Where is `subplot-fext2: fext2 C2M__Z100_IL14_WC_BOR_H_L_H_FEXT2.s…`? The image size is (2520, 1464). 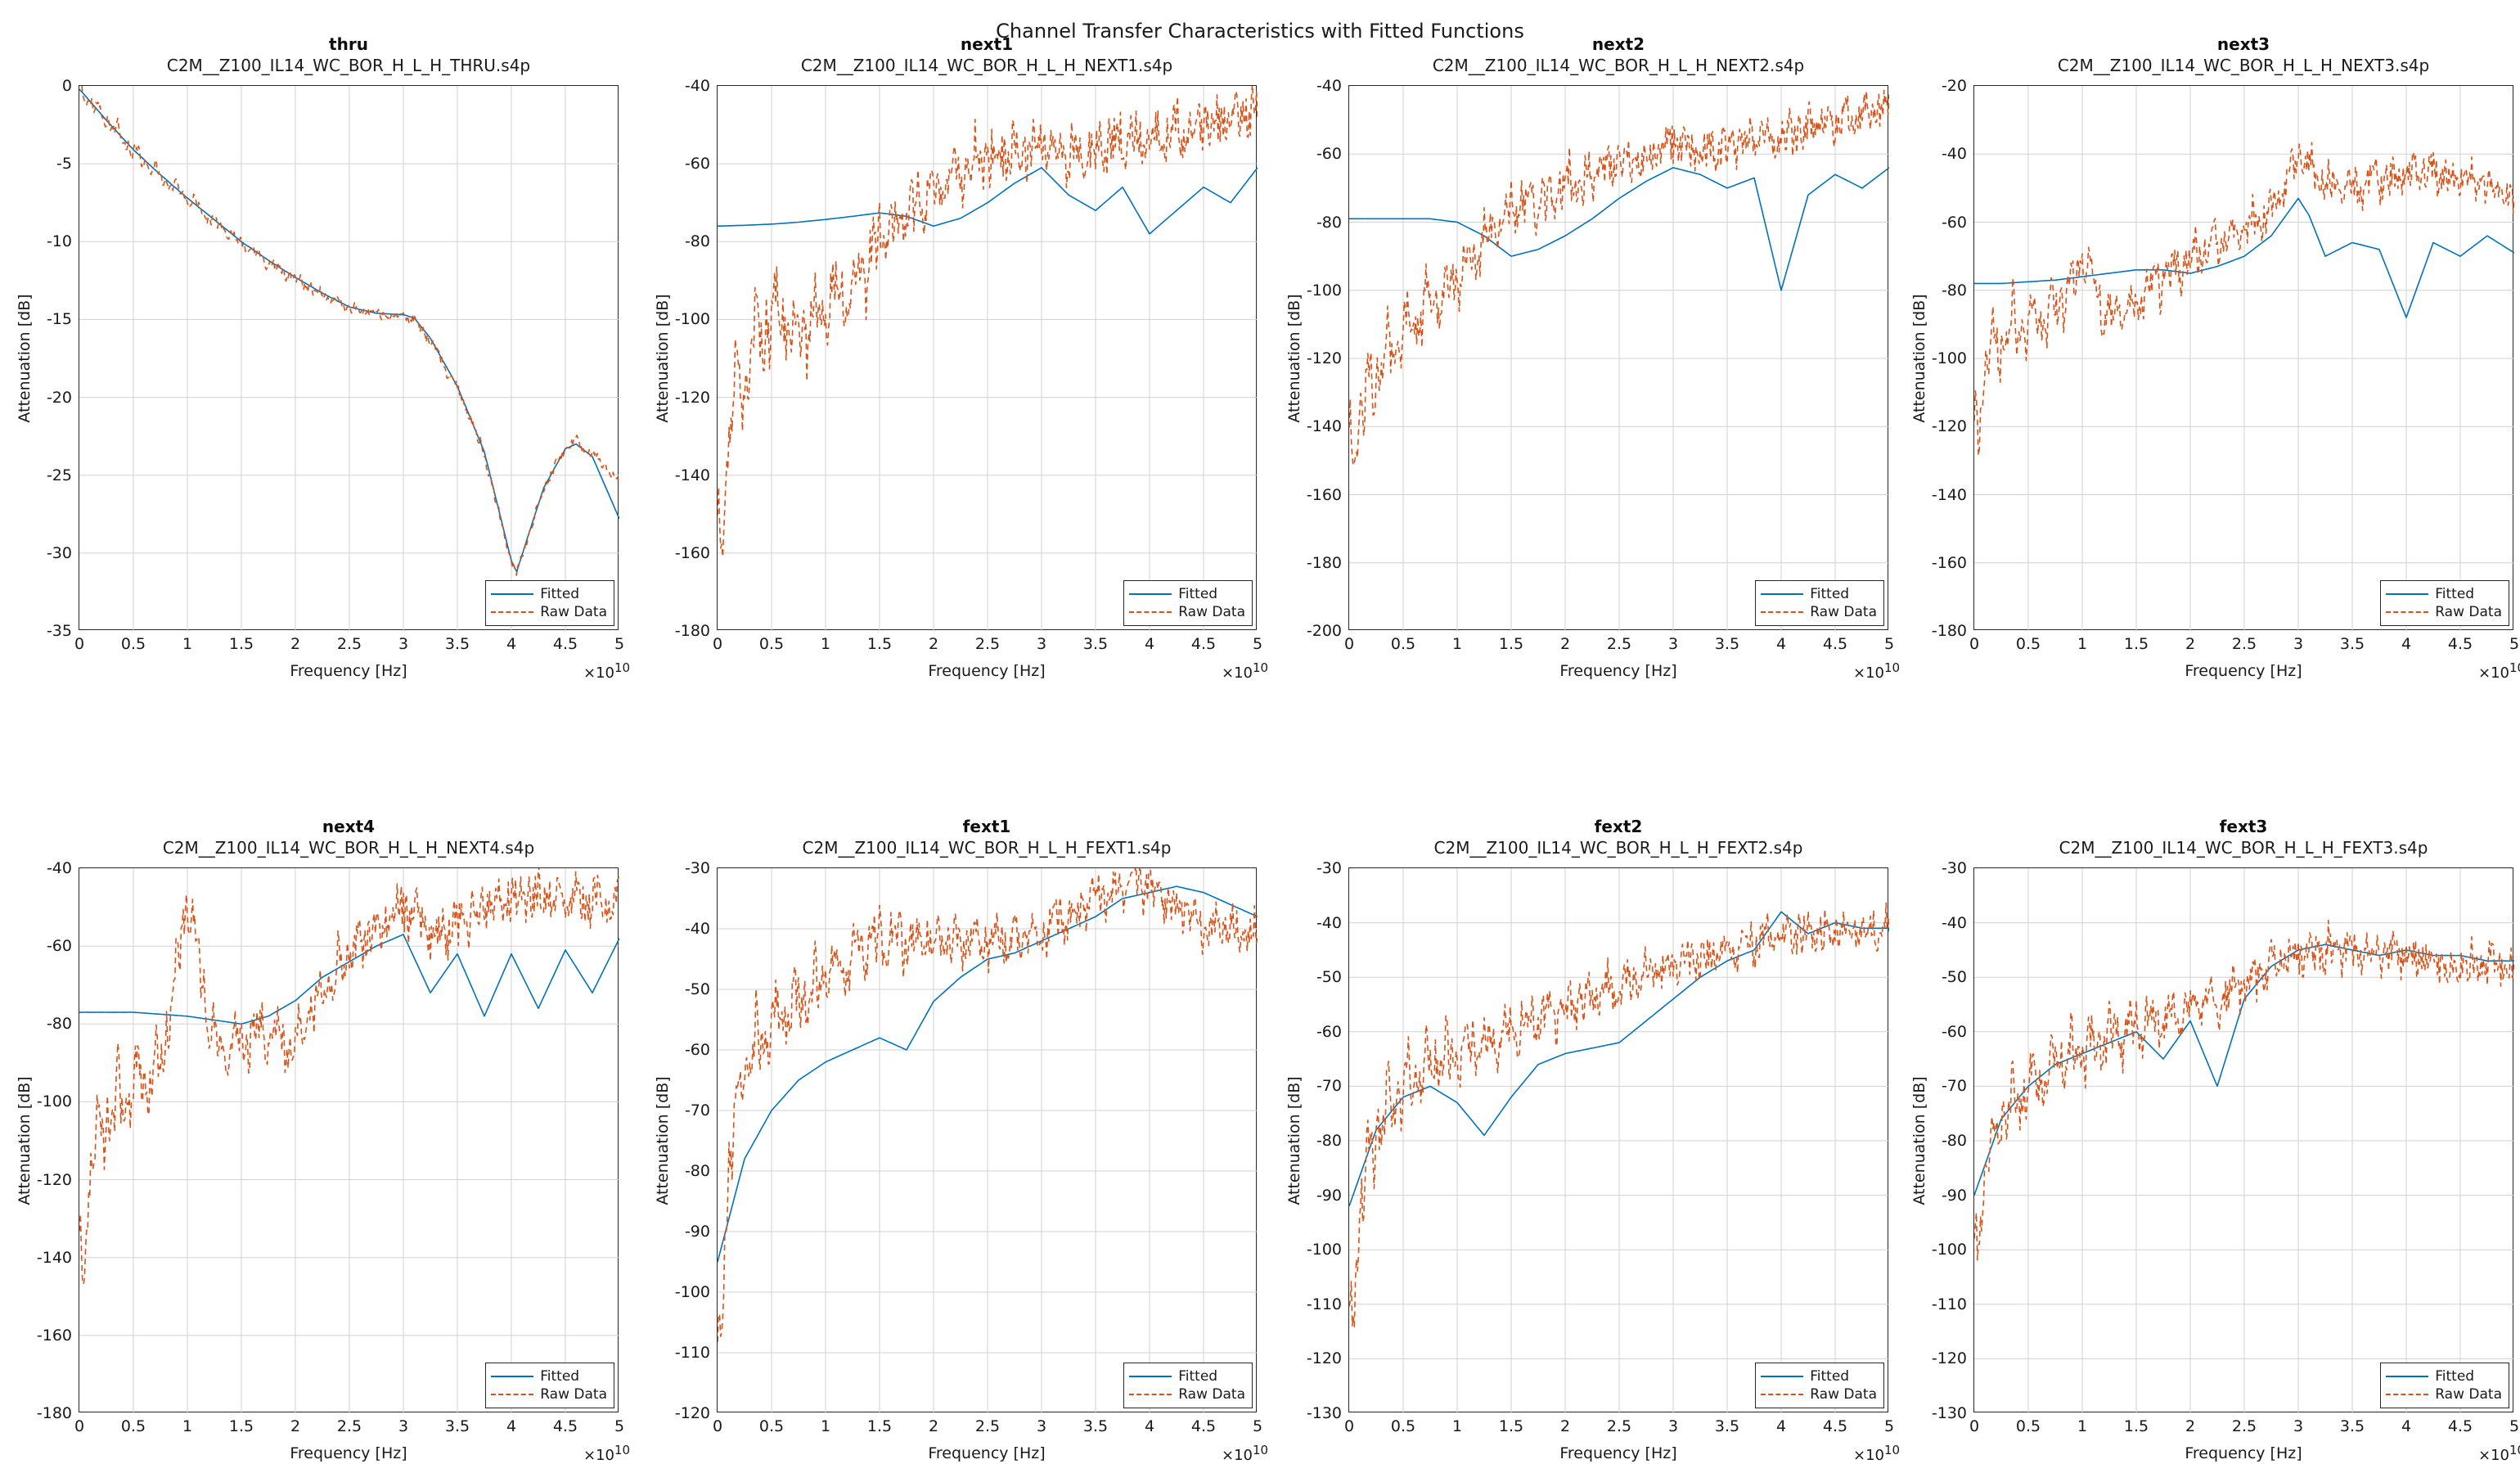
subplot-fext2: fext2 C2M__Z100_IL14_WC_BOR_H_L_H_FEXT2.s… is located at coordinates (1593, 1140).